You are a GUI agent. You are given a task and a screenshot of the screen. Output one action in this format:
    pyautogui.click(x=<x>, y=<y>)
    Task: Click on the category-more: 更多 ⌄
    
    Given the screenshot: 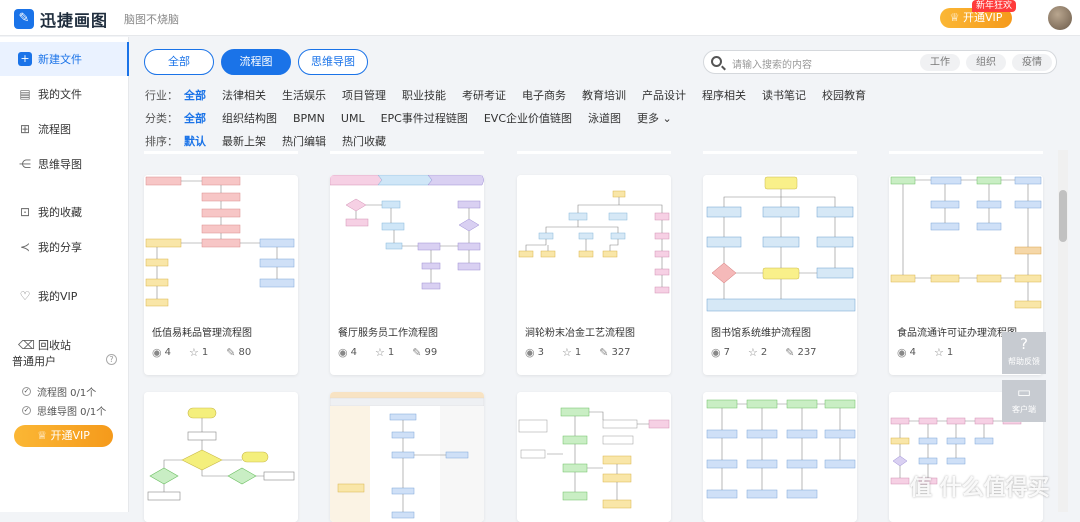 What is the action you would take?
    pyautogui.click(x=654, y=118)
    